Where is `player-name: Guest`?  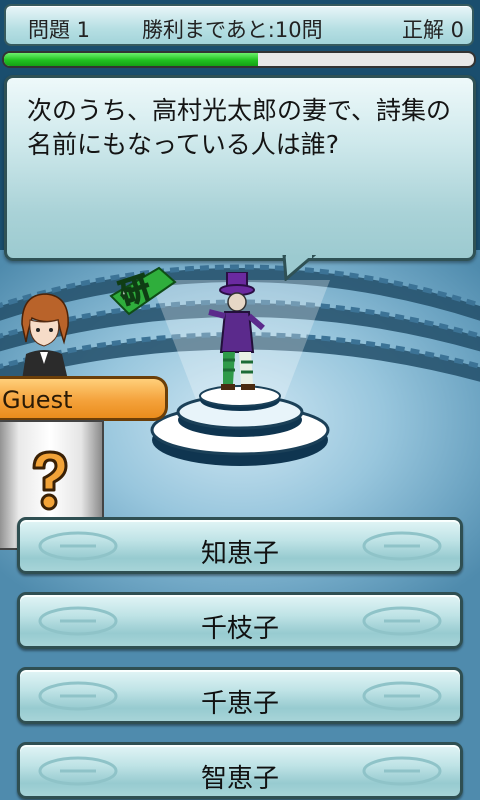 player-name: Guest is located at coordinates (37, 400).